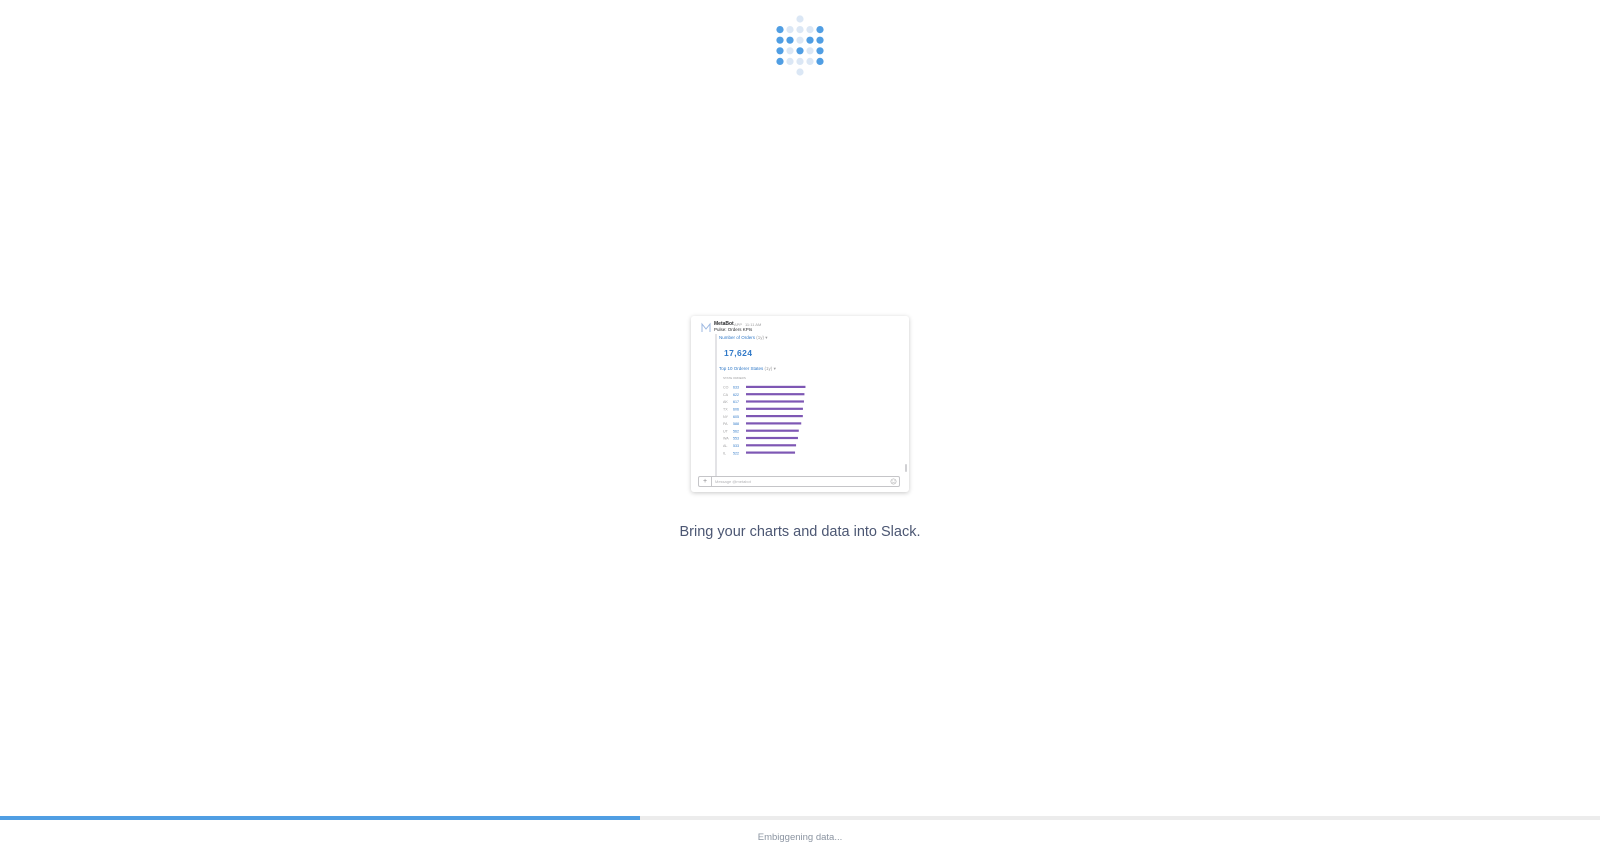 The height and width of the screenshot is (854, 1600). I want to click on data-label: 553, so click(736, 439).